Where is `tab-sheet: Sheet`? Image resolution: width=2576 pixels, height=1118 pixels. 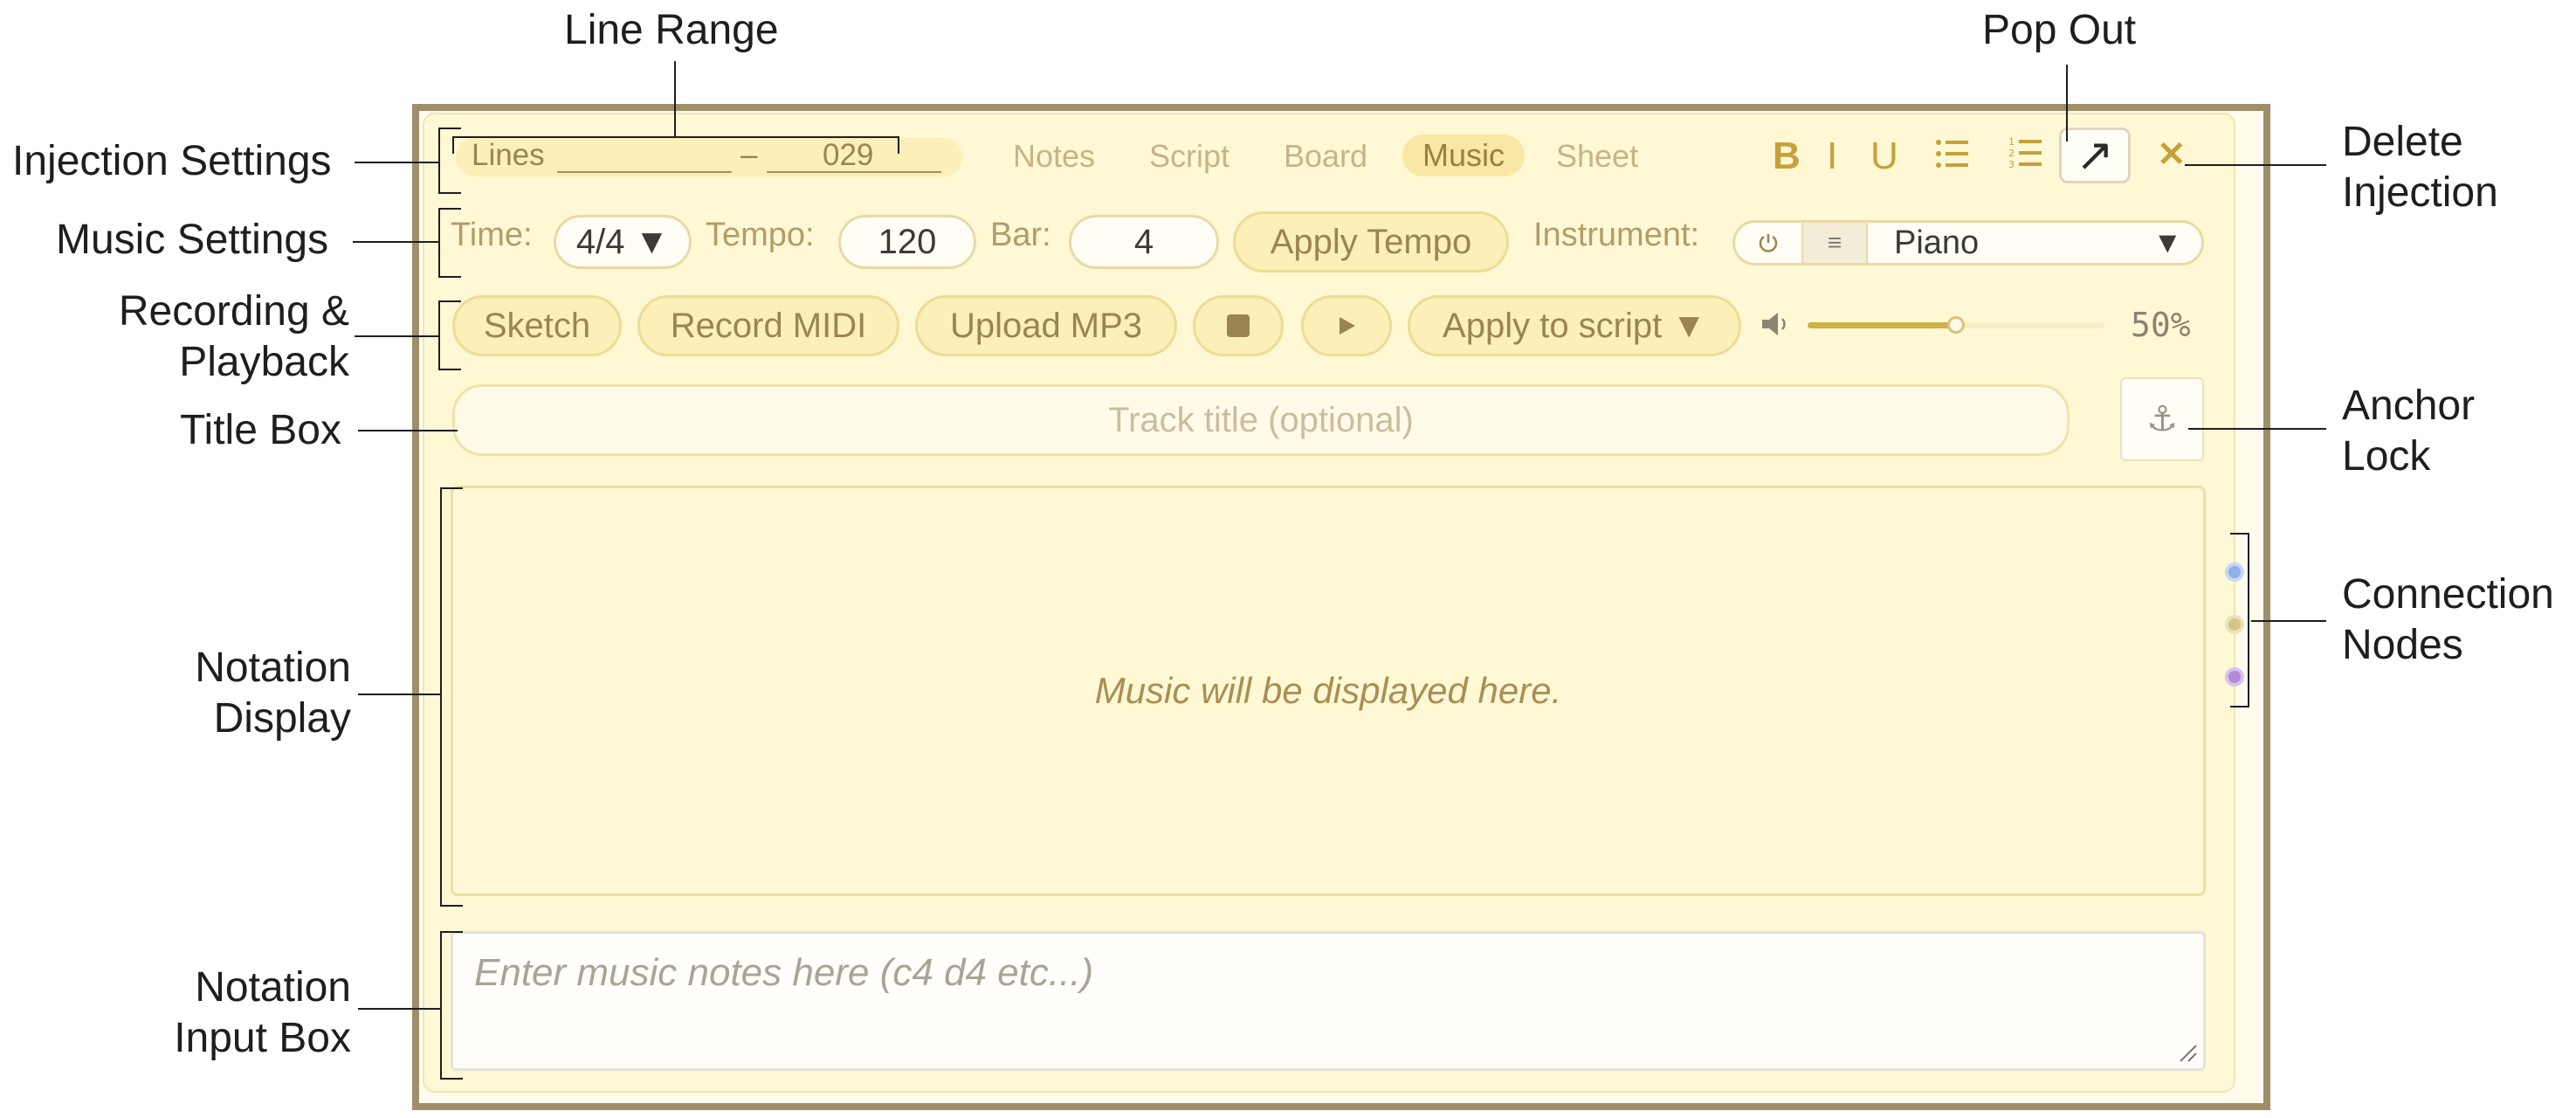
tab-sheet: Sheet is located at coordinates (1597, 156).